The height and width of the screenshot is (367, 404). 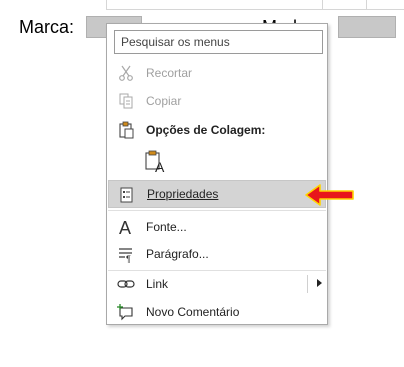 I want to click on menu-search-input, so click(x=218, y=42).